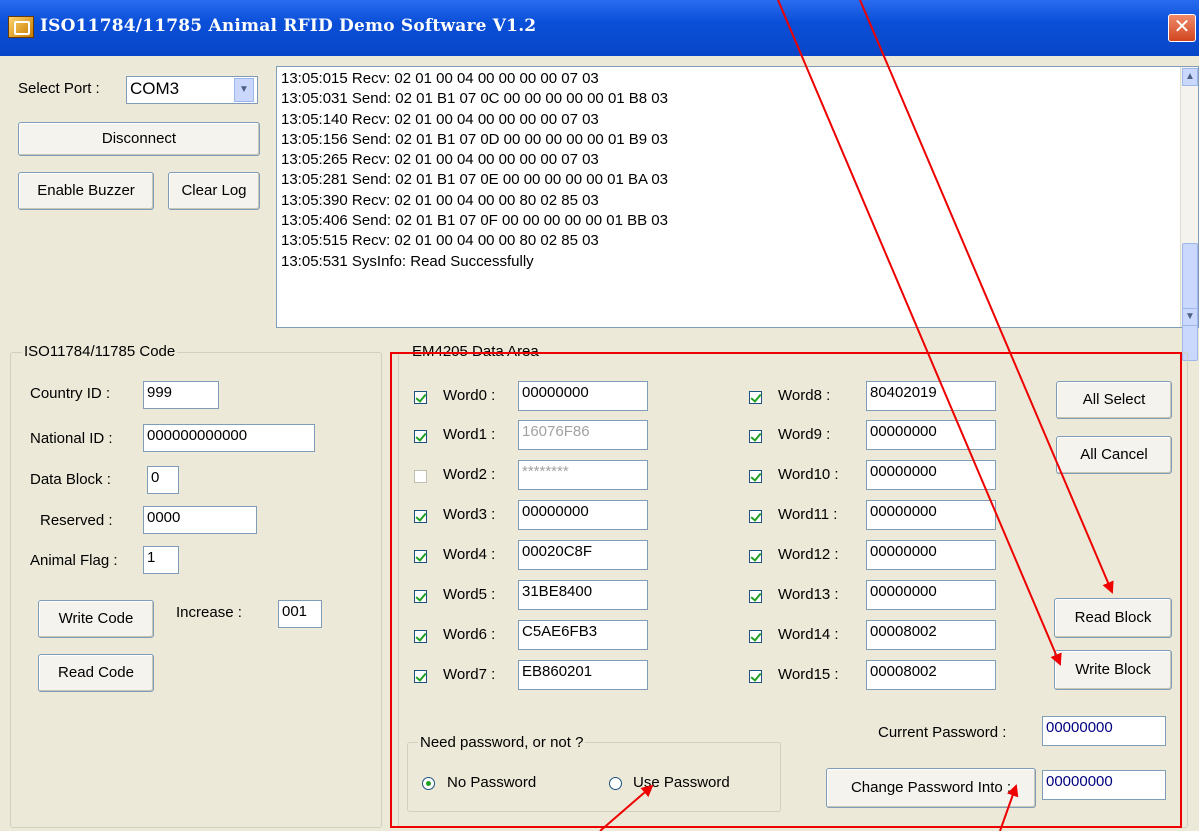 The width and height of the screenshot is (1199, 831). Describe the element at coordinates (626, 807) in the screenshot. I see `arrow-to-use-password` at that location.